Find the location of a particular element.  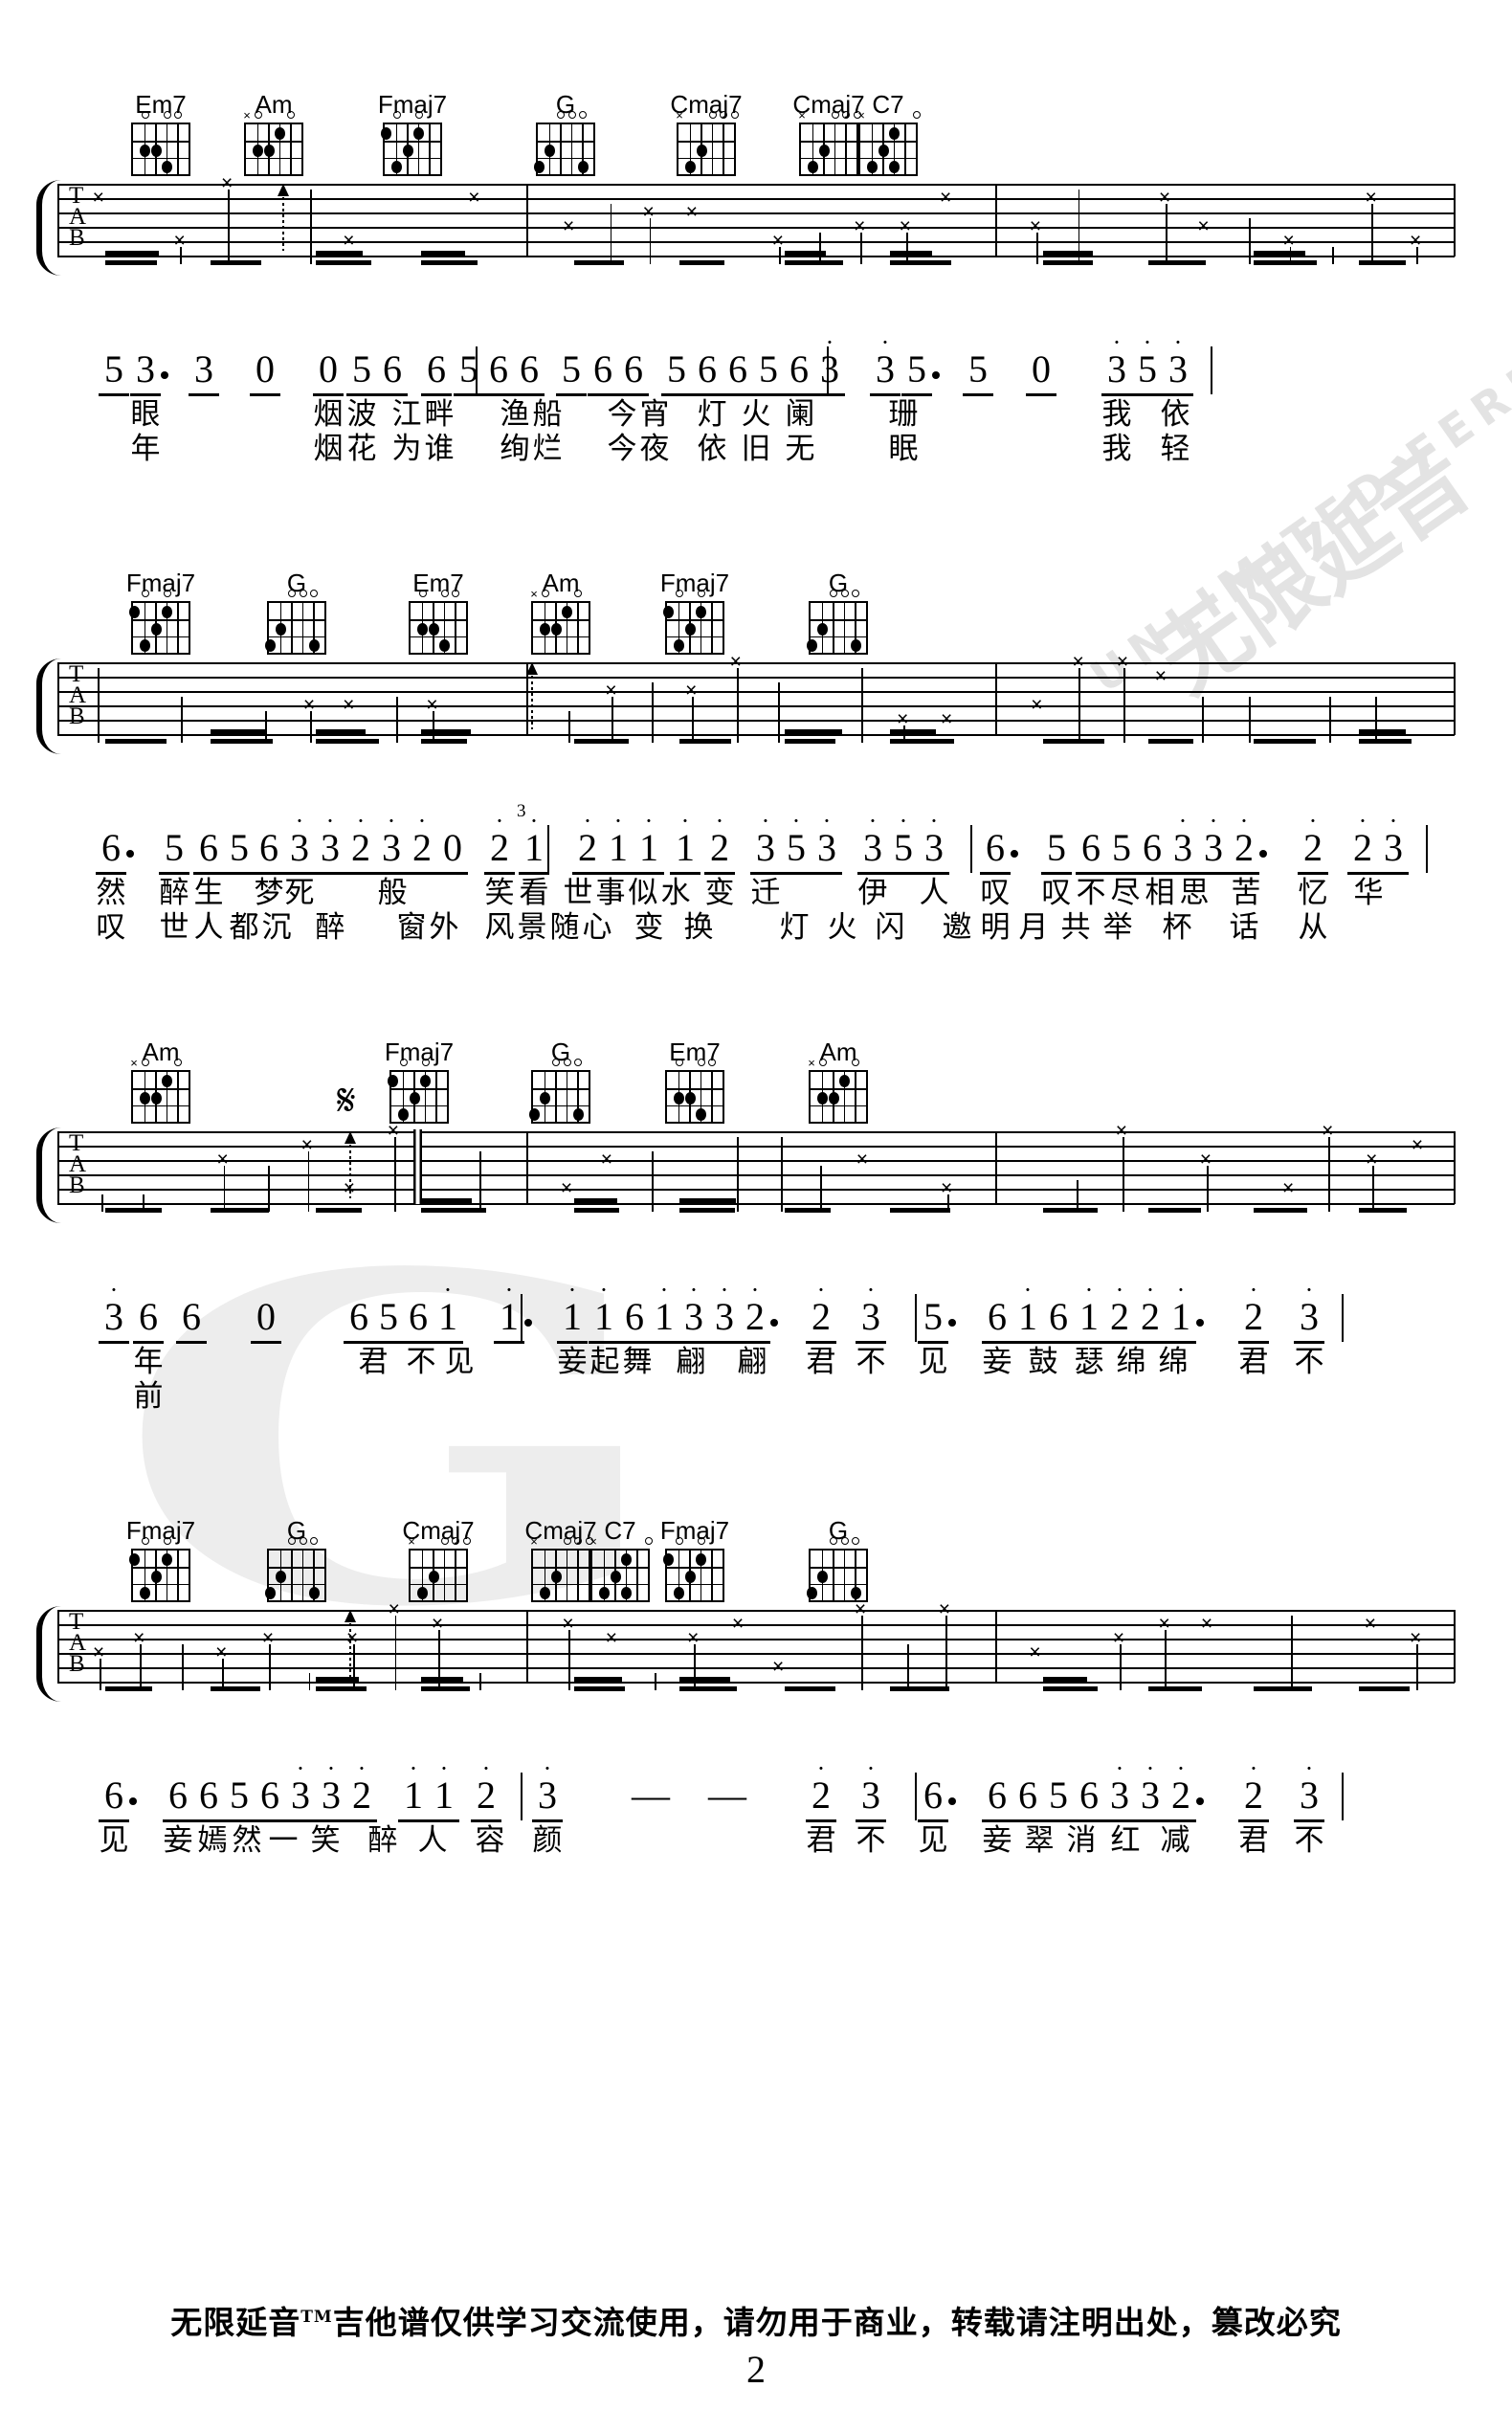

jianpu-note: 3 · is located at coordinates (829, 359).